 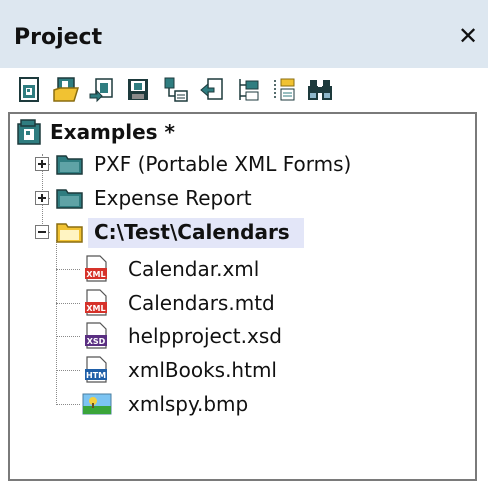 What do you see at coordinates (70, 232) in the screenshot?
I see `open-folder-icon` at bounding box center [70, 232].